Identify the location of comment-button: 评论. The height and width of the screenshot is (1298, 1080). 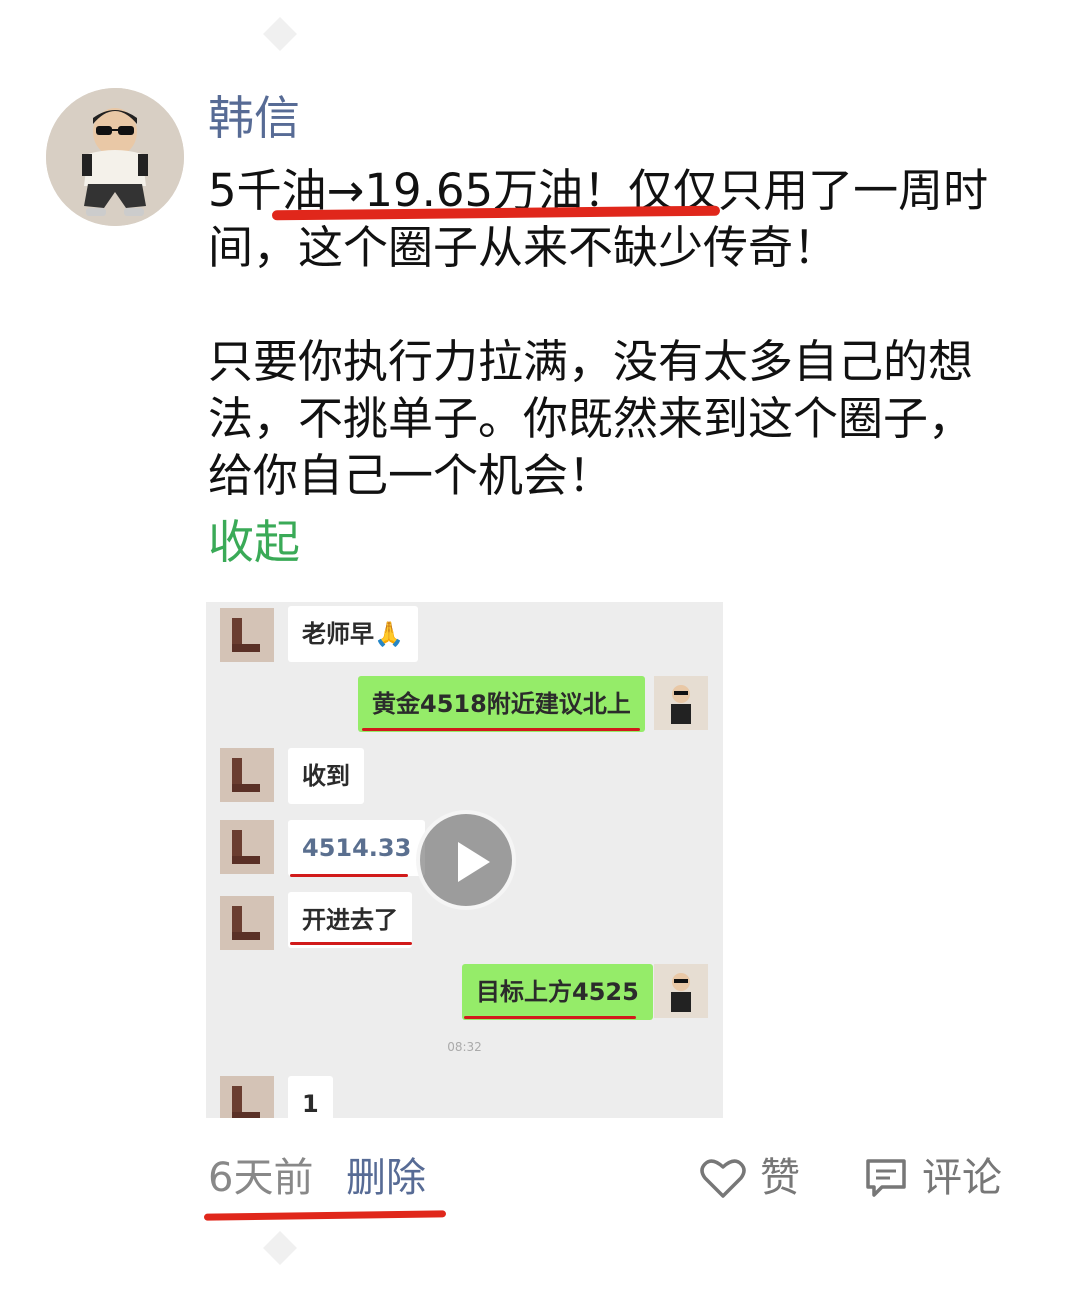
(933, 1178).